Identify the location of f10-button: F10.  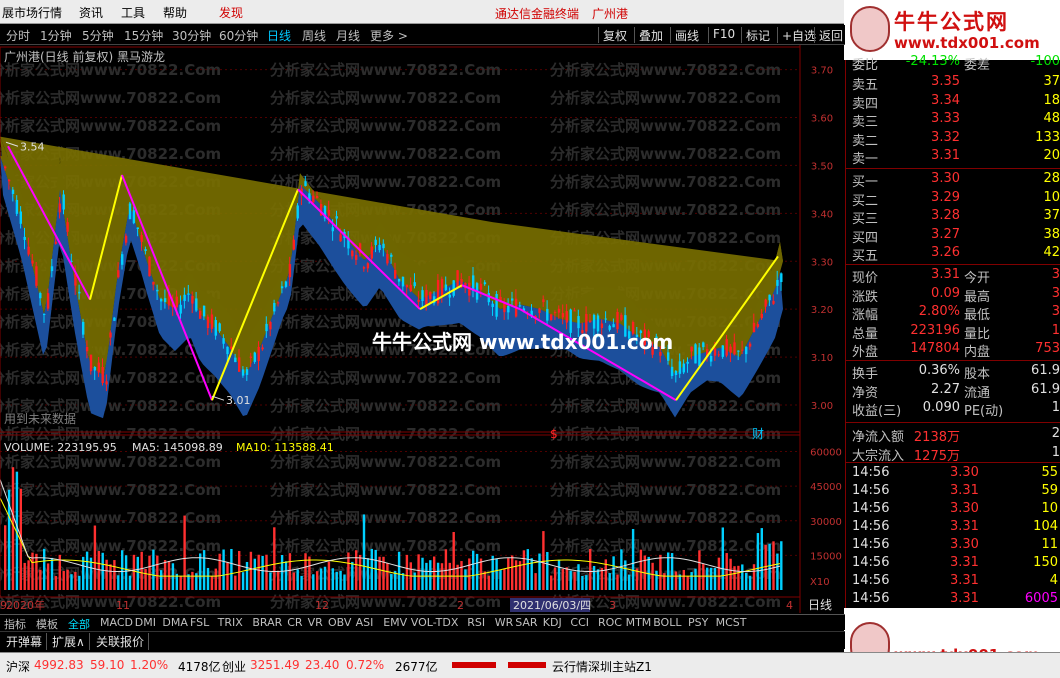
(721, 35).